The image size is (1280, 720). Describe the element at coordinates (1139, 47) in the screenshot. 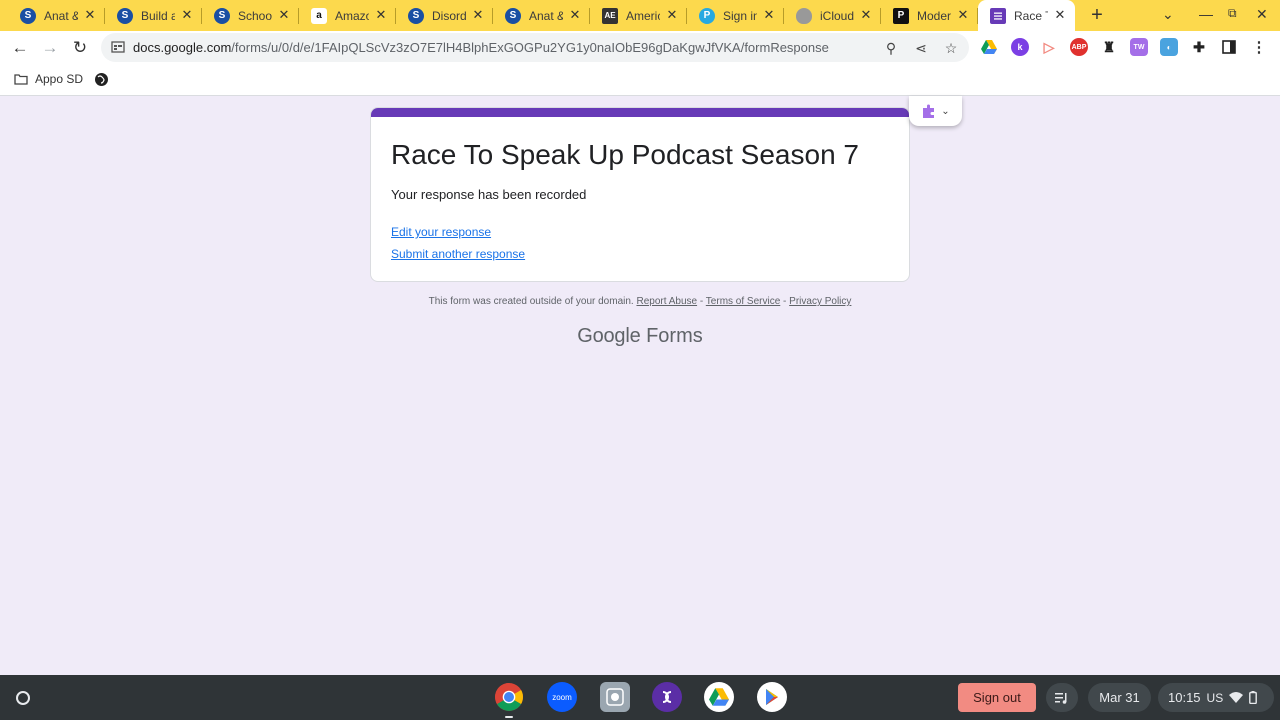

I see `puzzle-tw-icon: TW` at that location.